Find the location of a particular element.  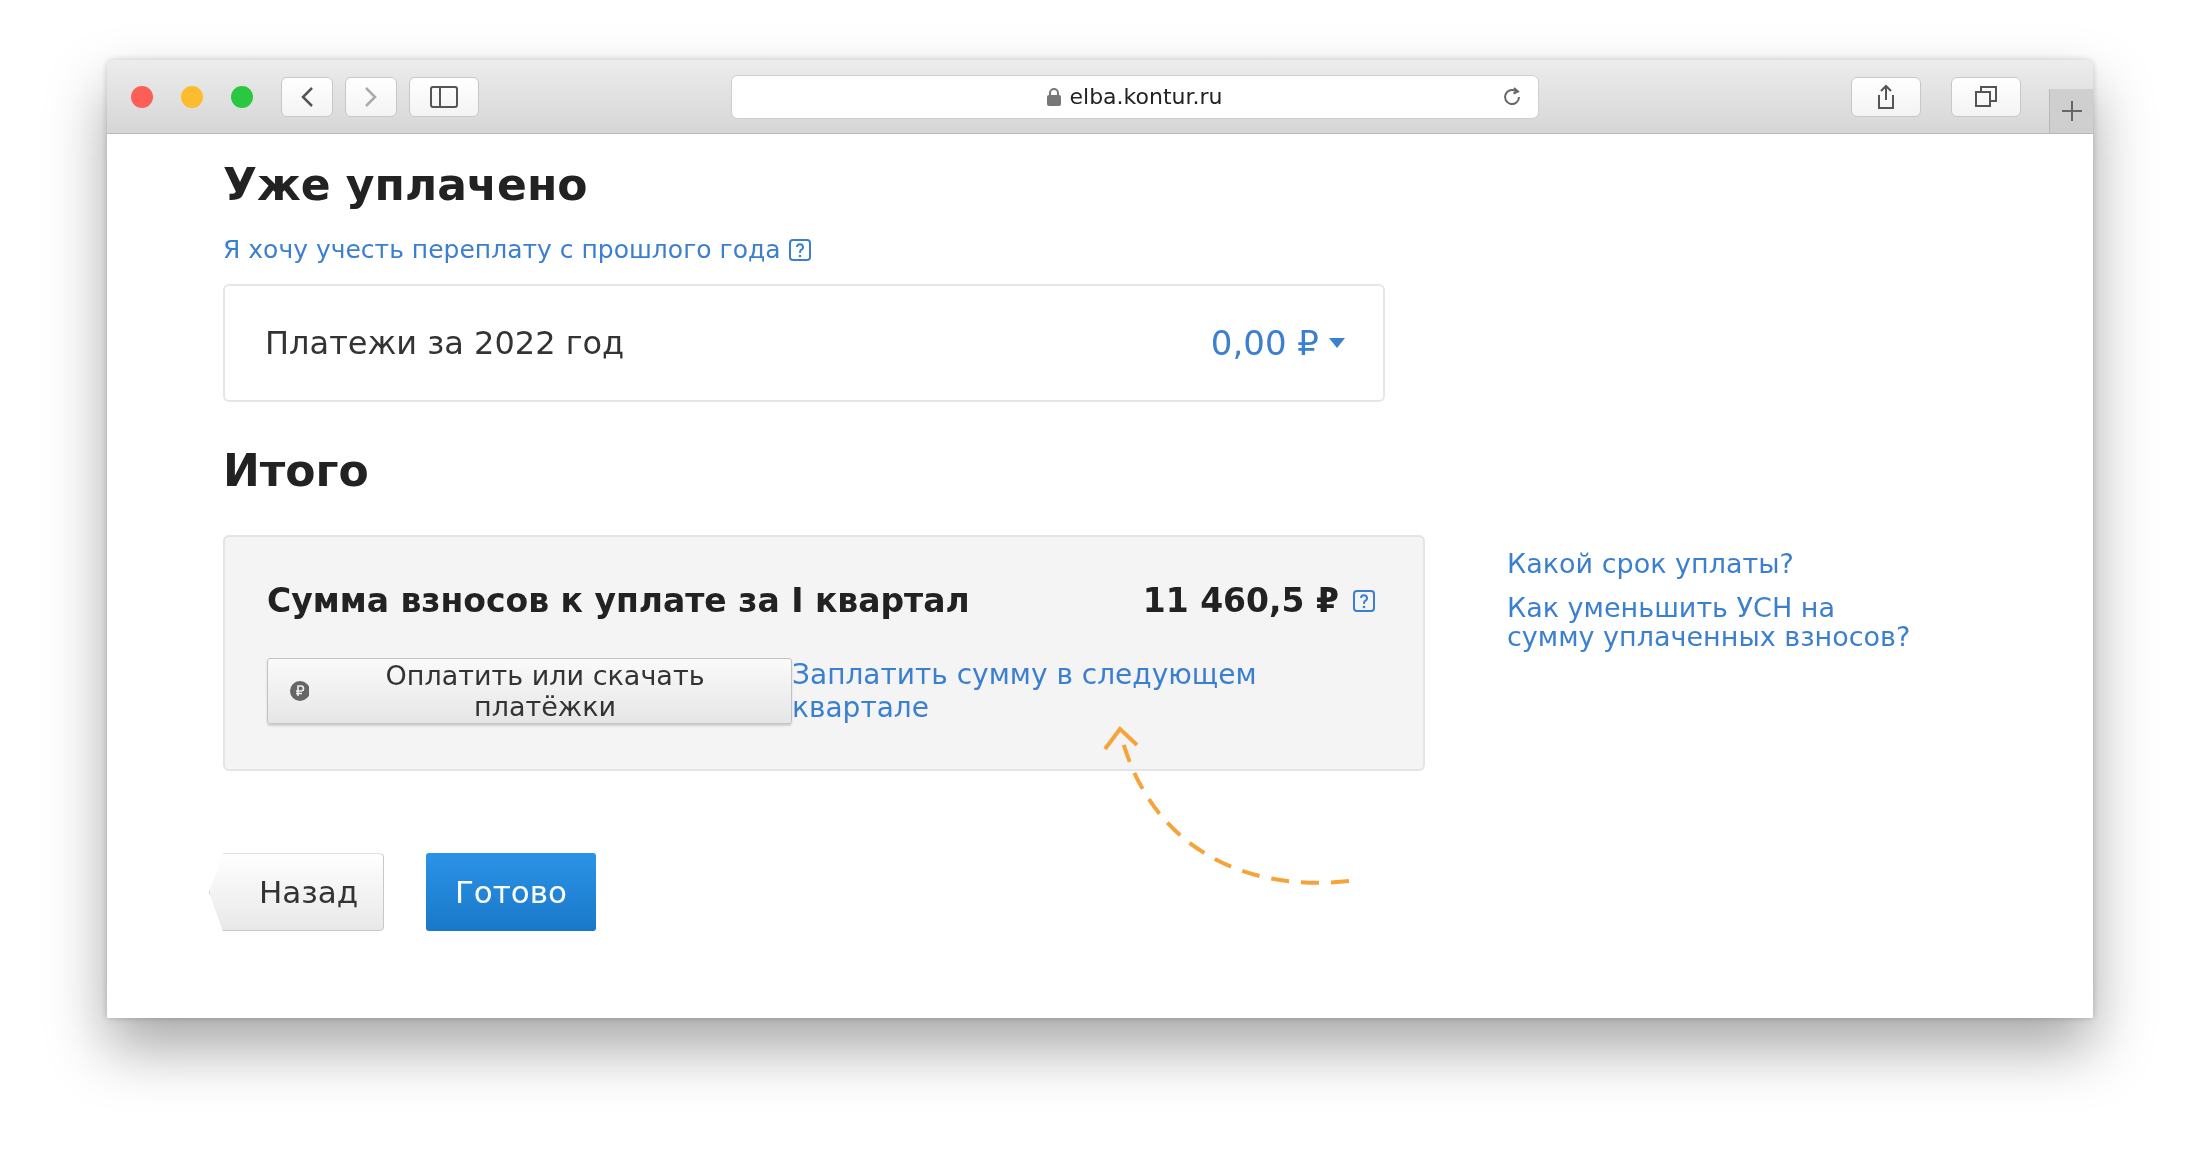

caret-icon is located at coordinates (1337, 343).